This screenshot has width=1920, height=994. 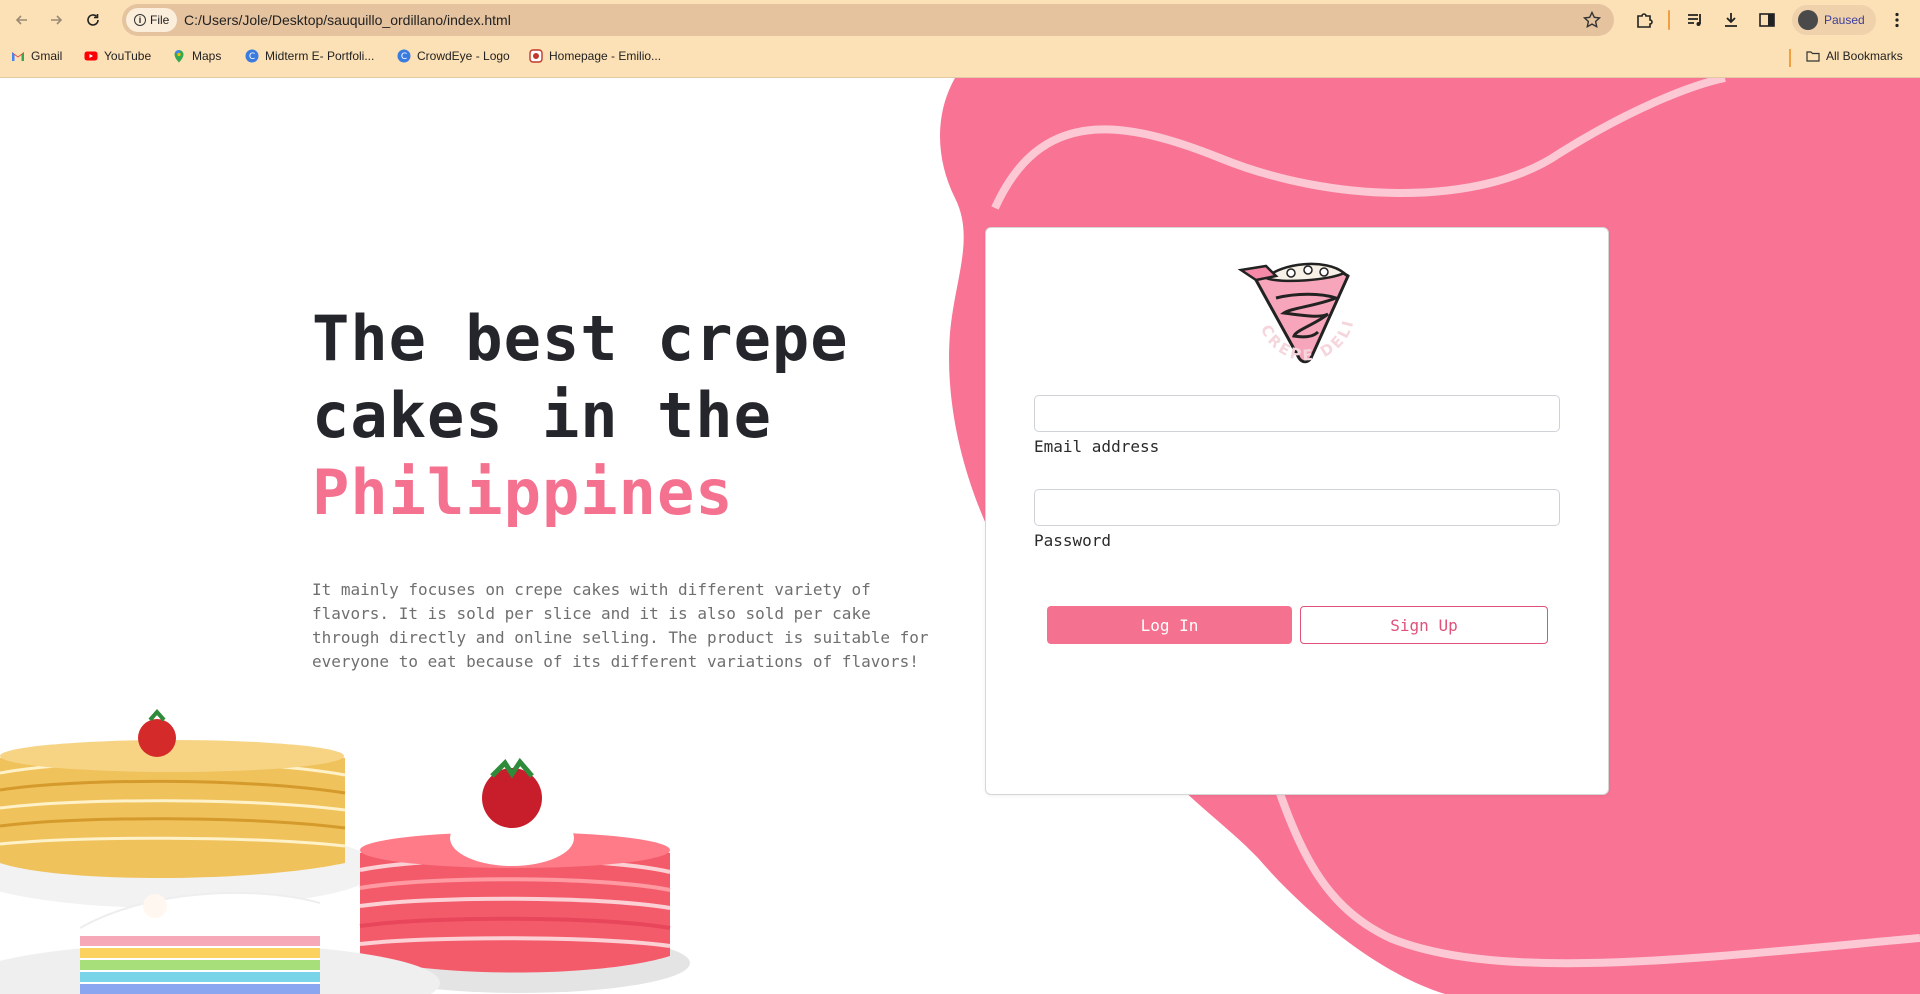 I want to click on email-field, so click(x=1297, y=413).